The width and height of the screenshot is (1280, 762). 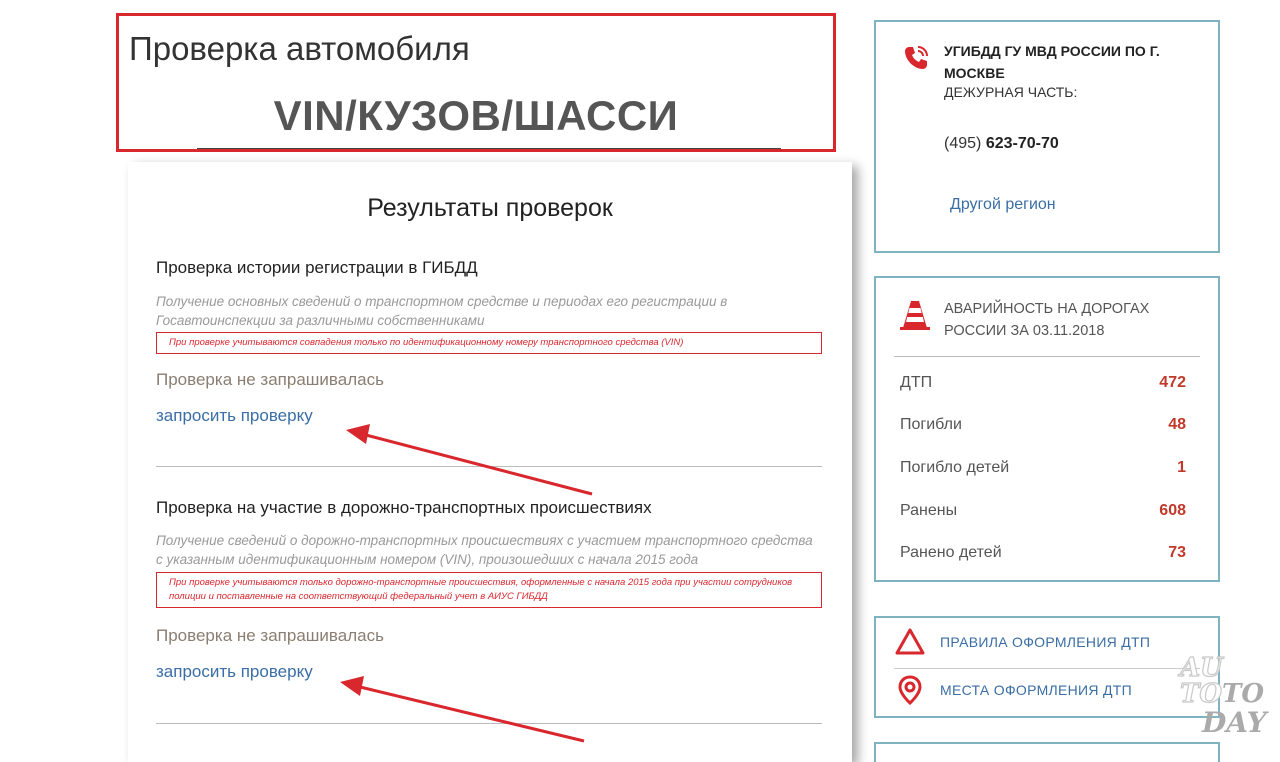 I want to click on map-pin-icon, so click(x=910, y=690).